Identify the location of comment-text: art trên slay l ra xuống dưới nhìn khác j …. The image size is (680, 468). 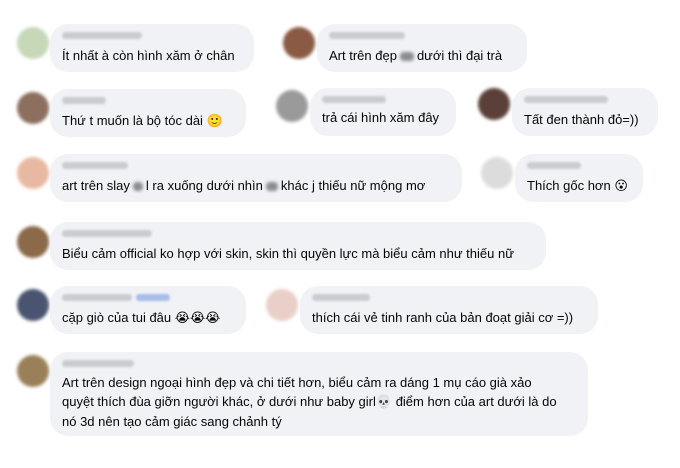
(243, 185).